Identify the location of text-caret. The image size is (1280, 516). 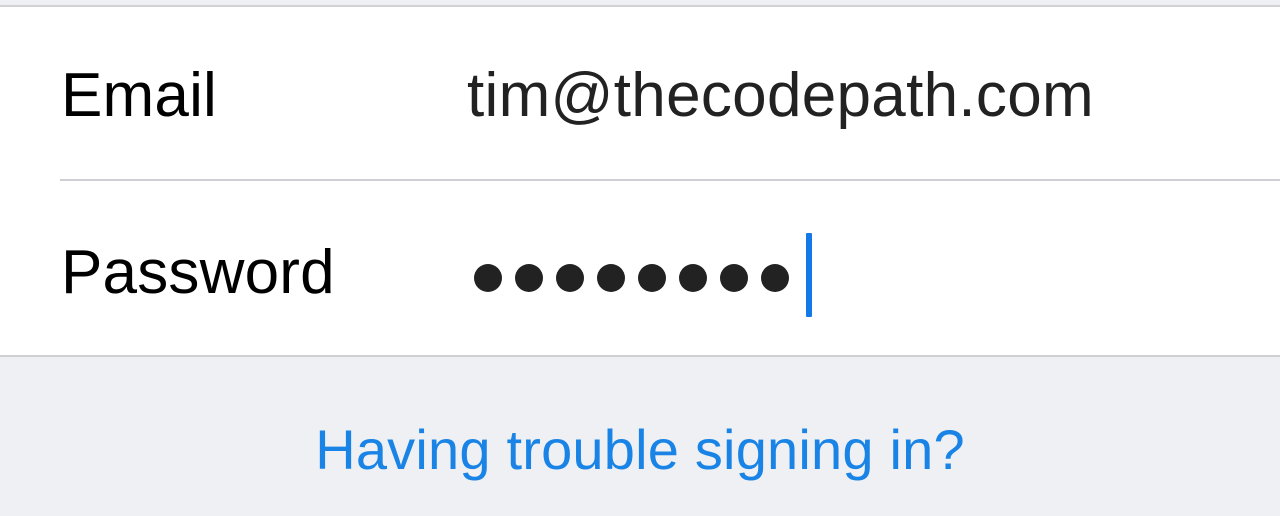
(809, 275).